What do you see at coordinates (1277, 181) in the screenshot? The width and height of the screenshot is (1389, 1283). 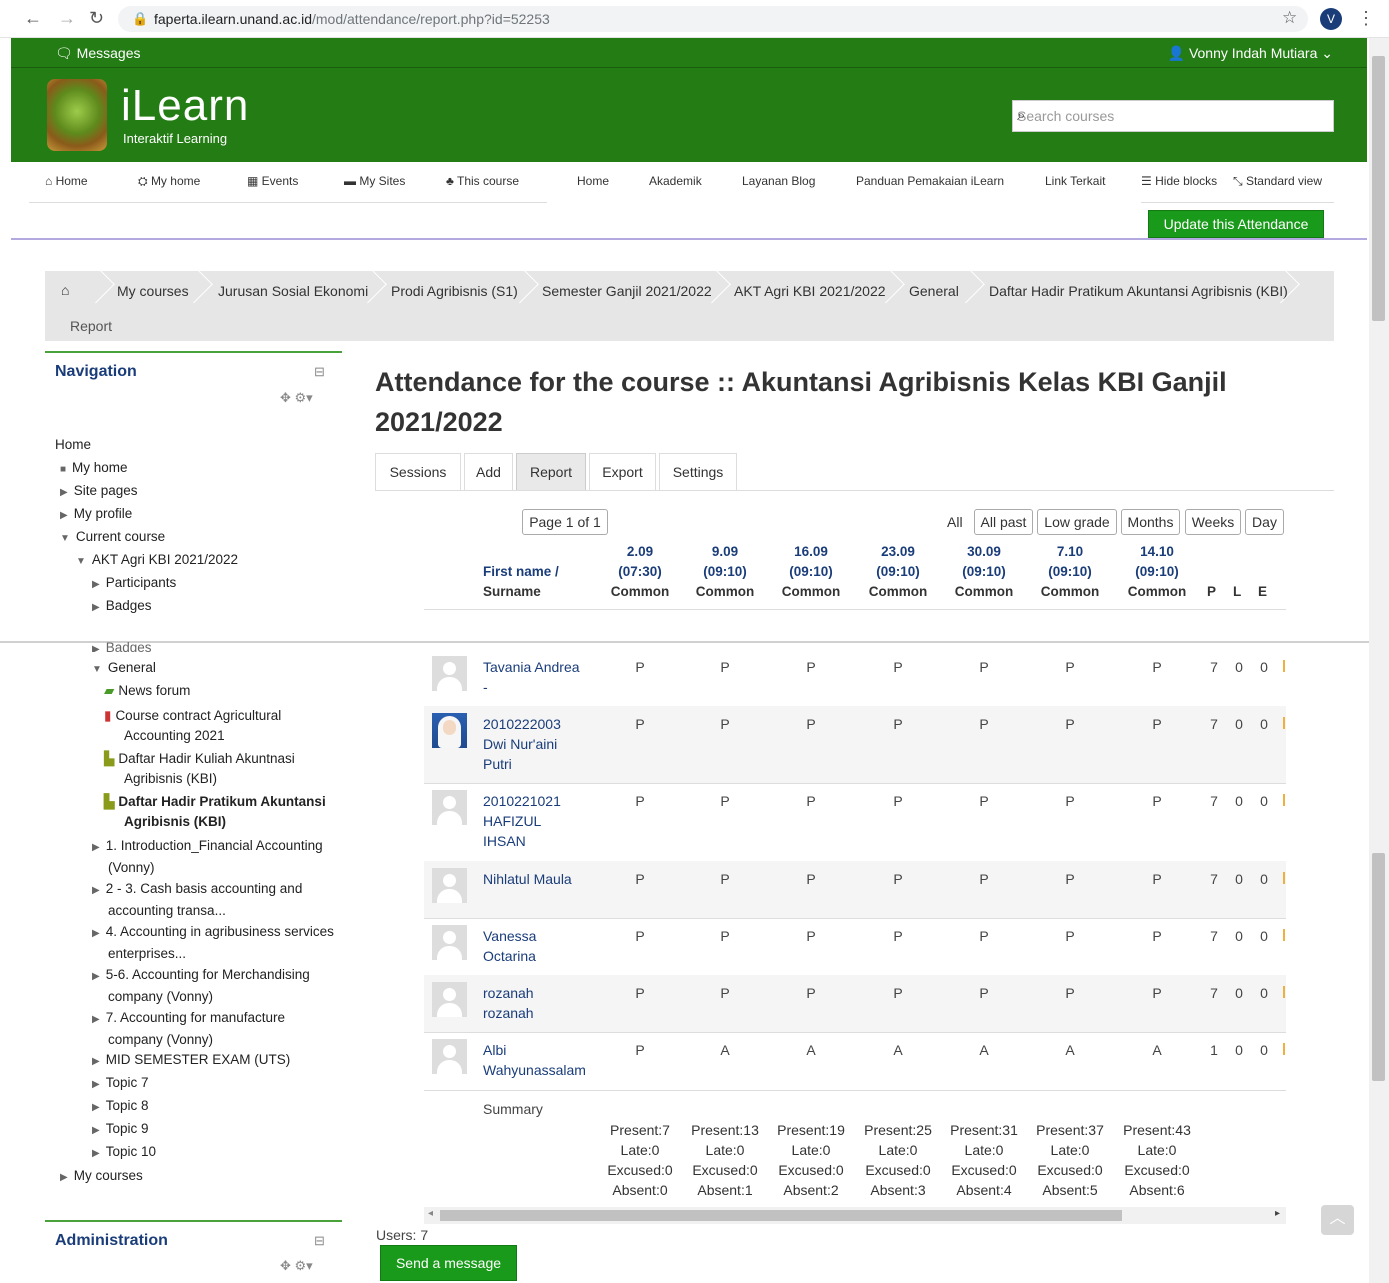 I see `standard-view-button: ⤡ Standard view` at bounding box center [1277, 181].